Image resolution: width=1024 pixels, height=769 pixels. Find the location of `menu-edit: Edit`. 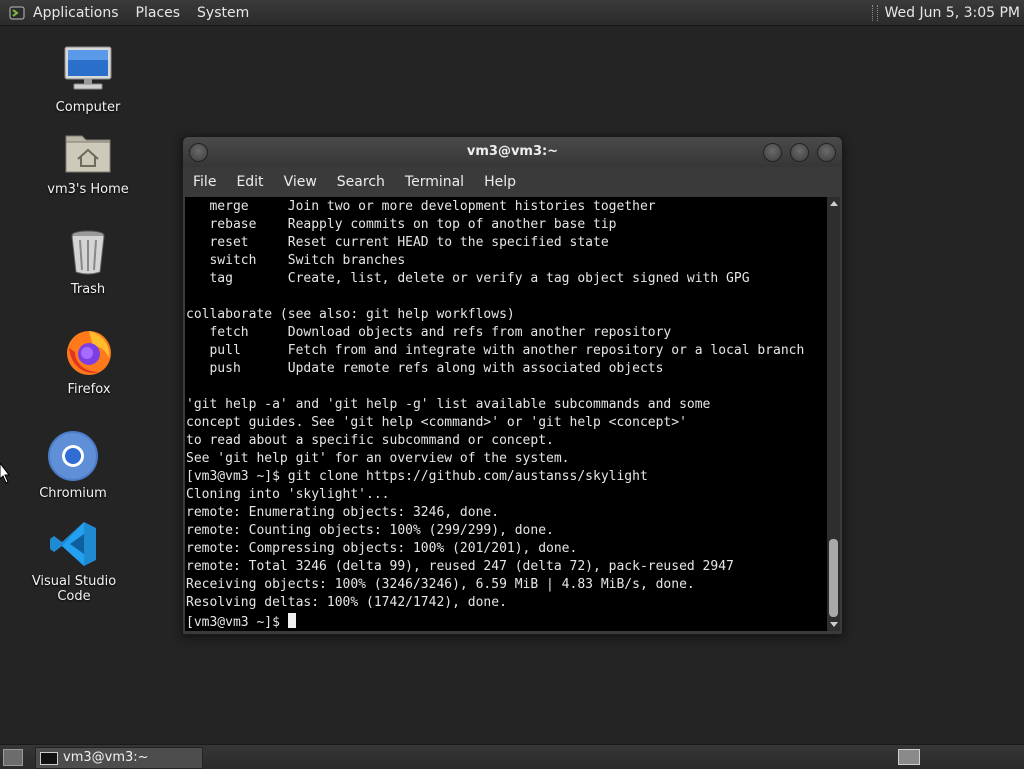

menu-edit: Edit is located at coordinates (249, 182).